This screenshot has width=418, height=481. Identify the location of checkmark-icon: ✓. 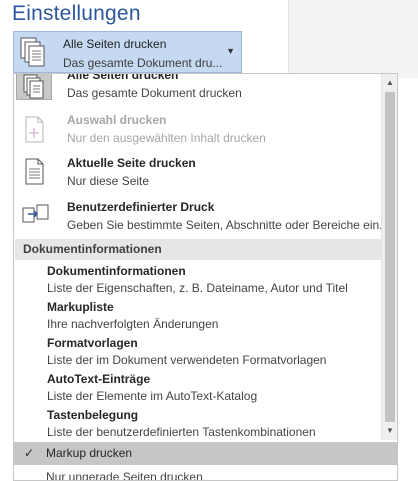
(29, 453).